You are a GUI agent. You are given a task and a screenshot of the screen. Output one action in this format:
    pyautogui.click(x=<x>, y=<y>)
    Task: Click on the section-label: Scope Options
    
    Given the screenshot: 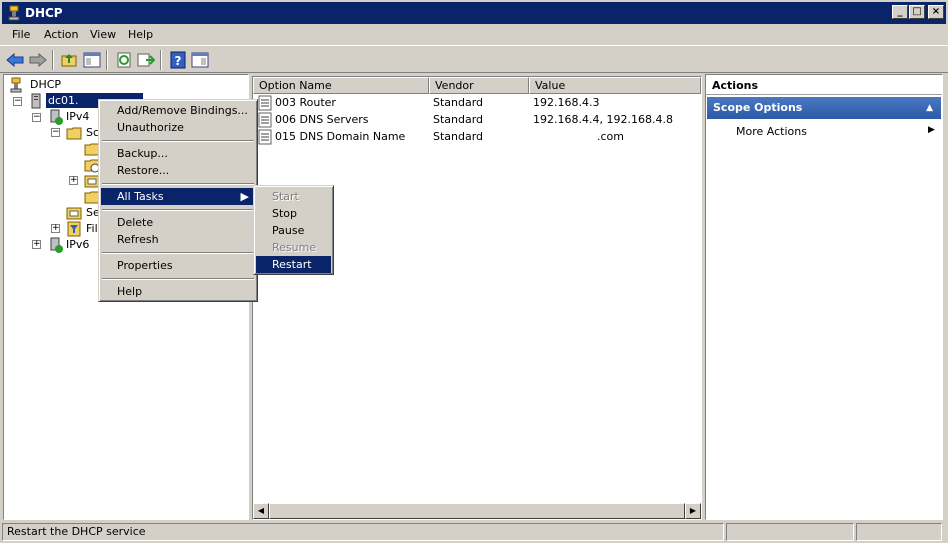 What is the action you would take?
    pyautogui.click(x=758, y=107)
    